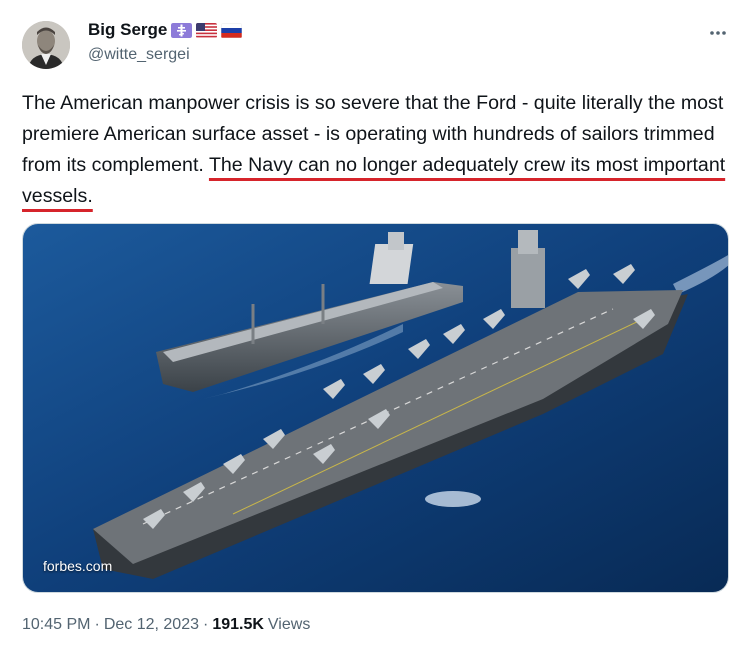 The height and width of the screenshot is (652, 749). I want to click on views-count: 191.5K, so click(238, 624).